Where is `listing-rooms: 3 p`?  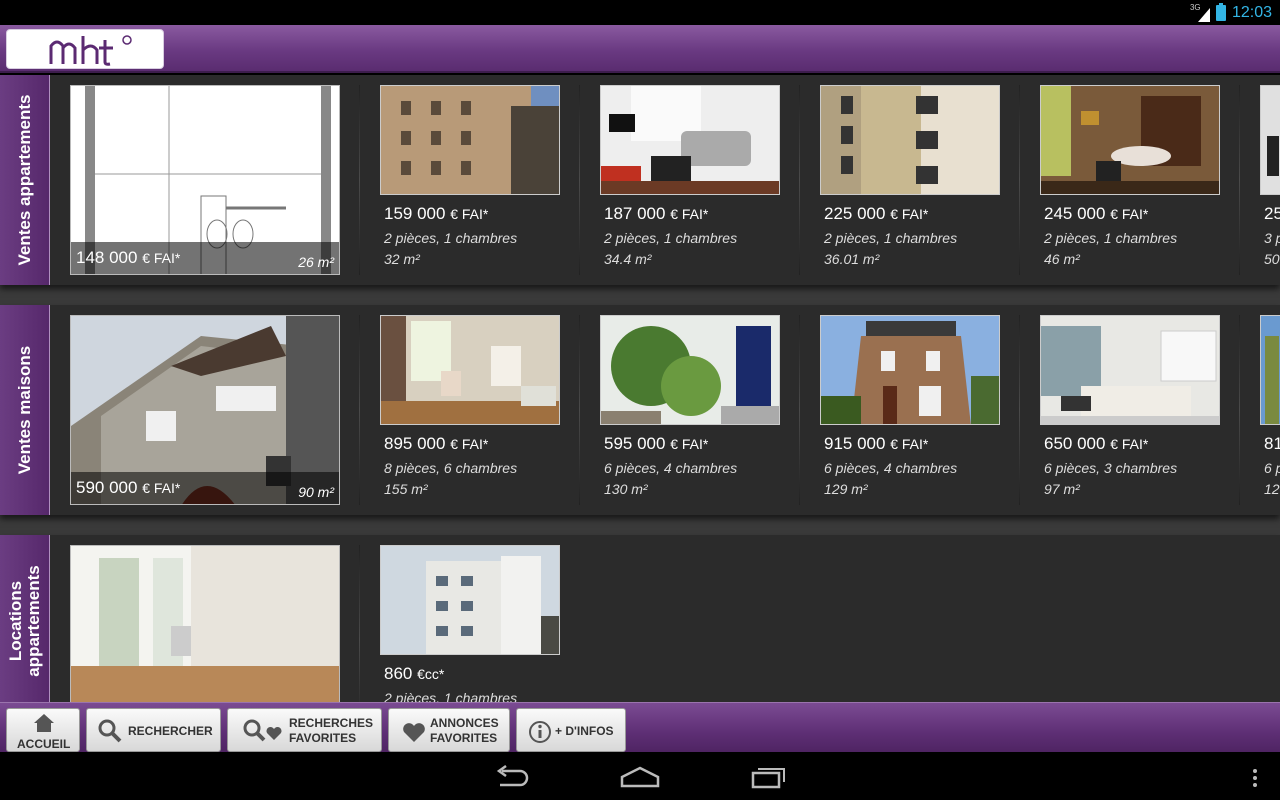 listing-rooms: 3 p is located at coordinates (1272, 238).